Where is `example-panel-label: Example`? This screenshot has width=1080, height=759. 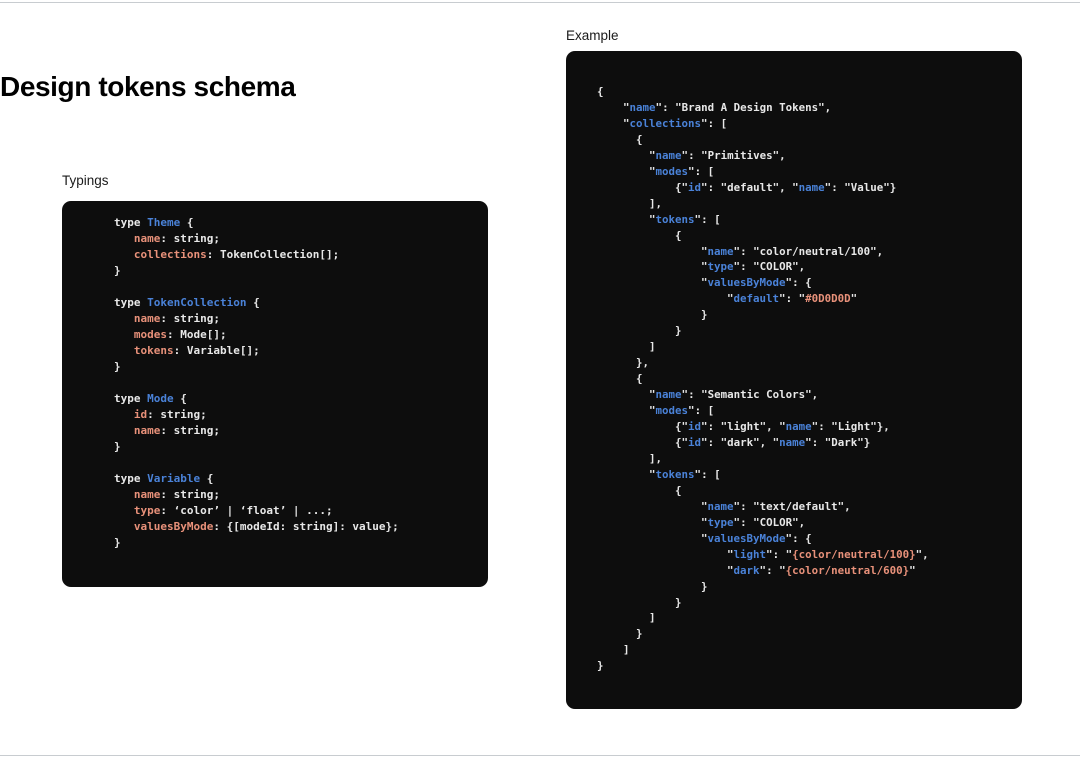 example-panel-label: Example is located at coordinates (592, 35).